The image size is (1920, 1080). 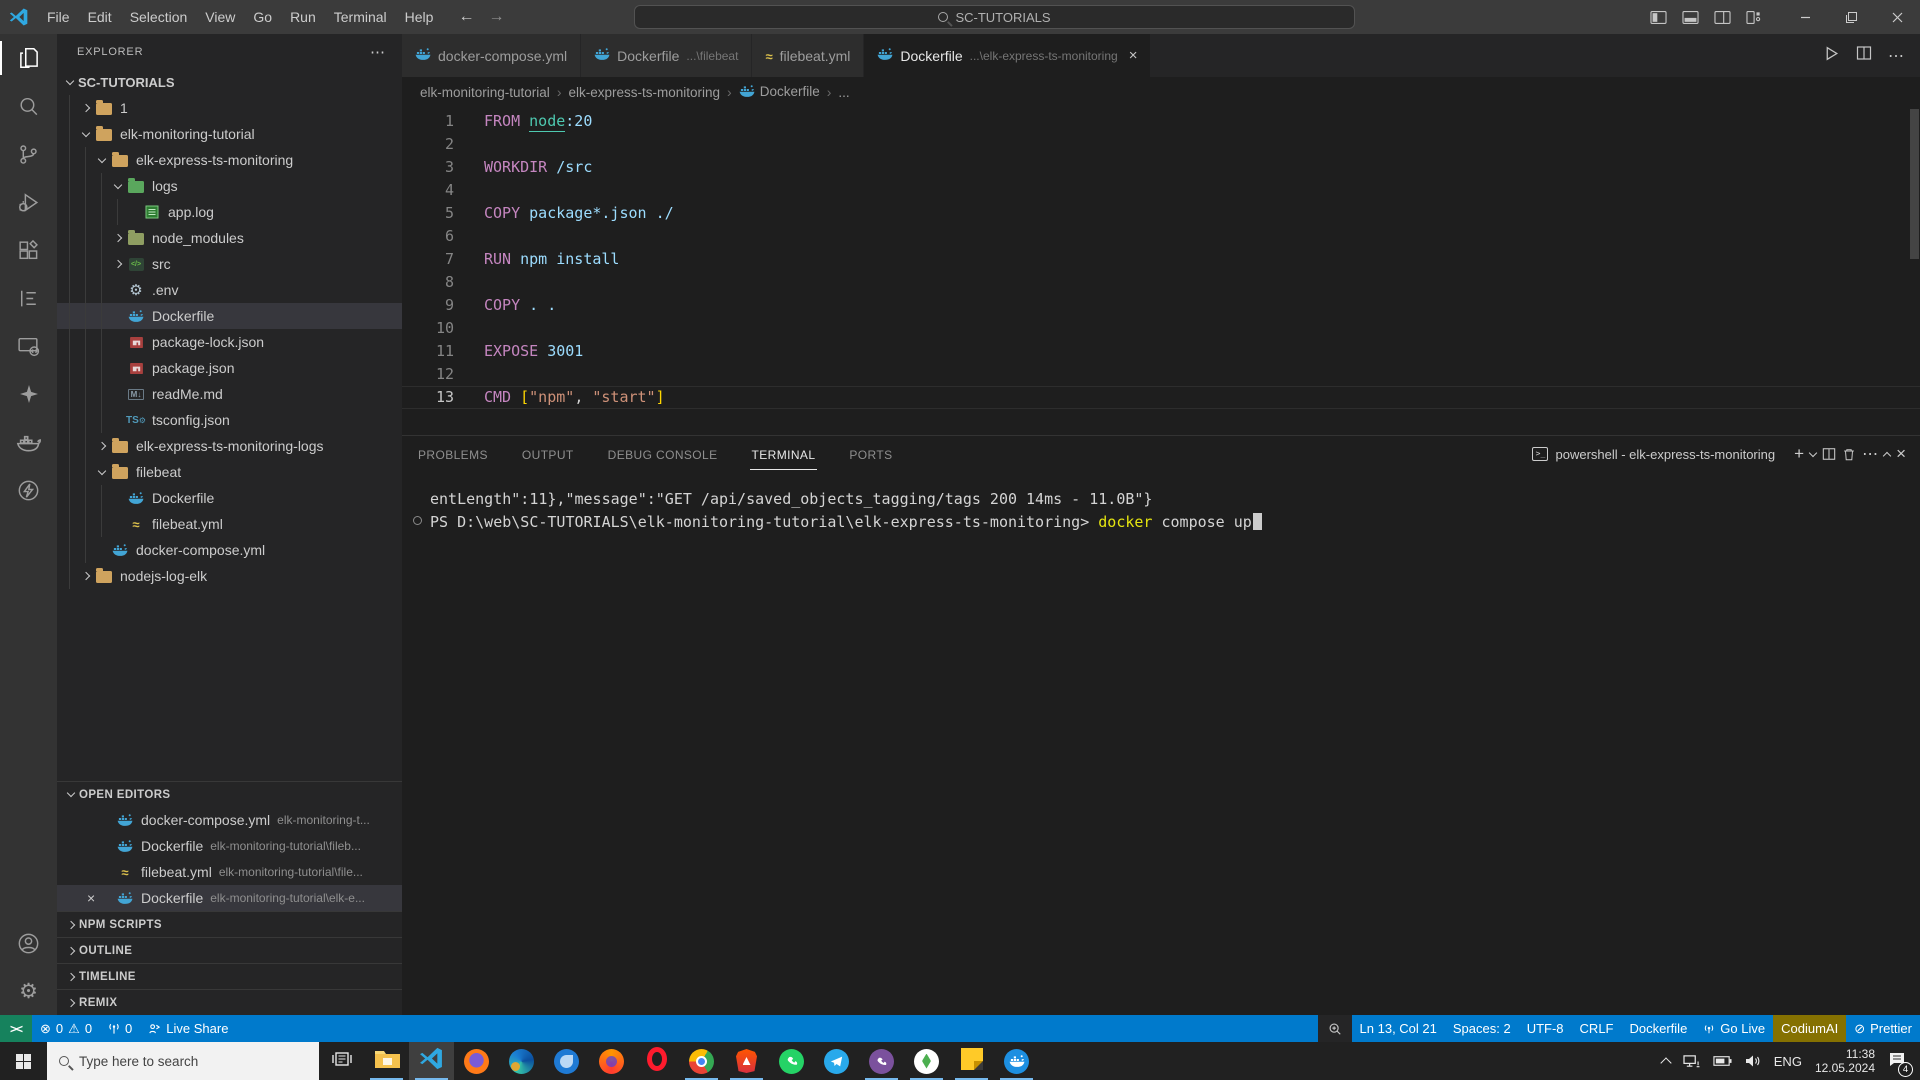 What do you see at coordinates (229, 160) in the screenshot?
I see `tree-item-elk-express-ts-monitoring: elk-express-ts-monitoring` at bounding box center [229, 160].